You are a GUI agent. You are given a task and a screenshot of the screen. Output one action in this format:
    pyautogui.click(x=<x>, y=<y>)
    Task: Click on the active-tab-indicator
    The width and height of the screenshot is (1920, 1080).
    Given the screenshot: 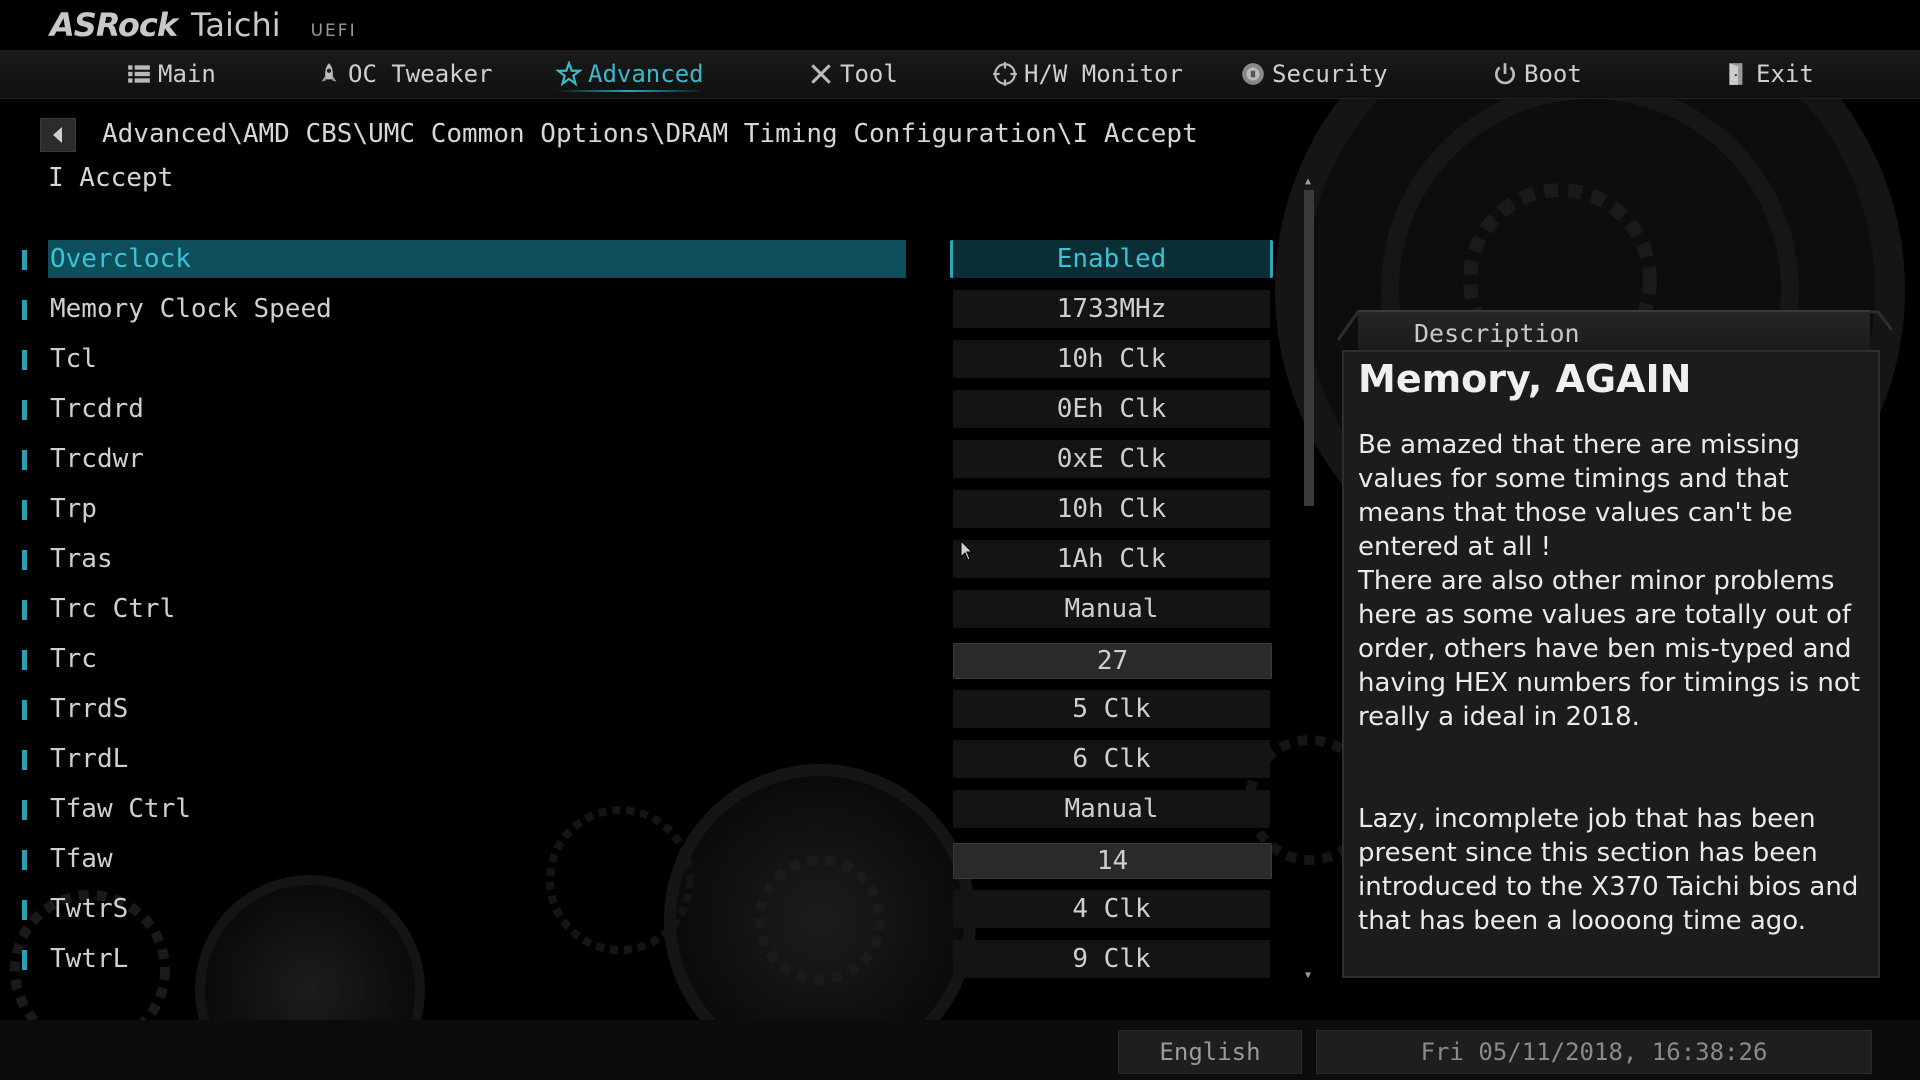 What is the action you would take?
    pyautogui.click(x=630, y=91)
    